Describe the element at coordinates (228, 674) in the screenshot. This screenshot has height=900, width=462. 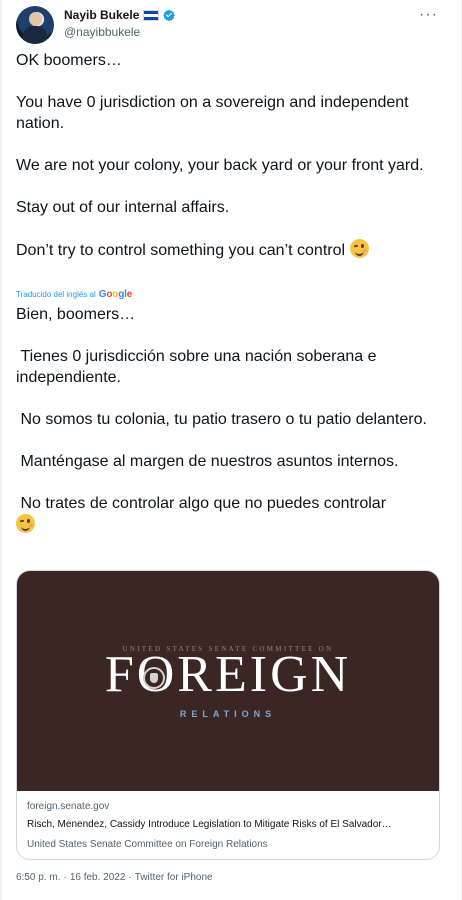
I see `card-image-title: FOREIGN` at that location.